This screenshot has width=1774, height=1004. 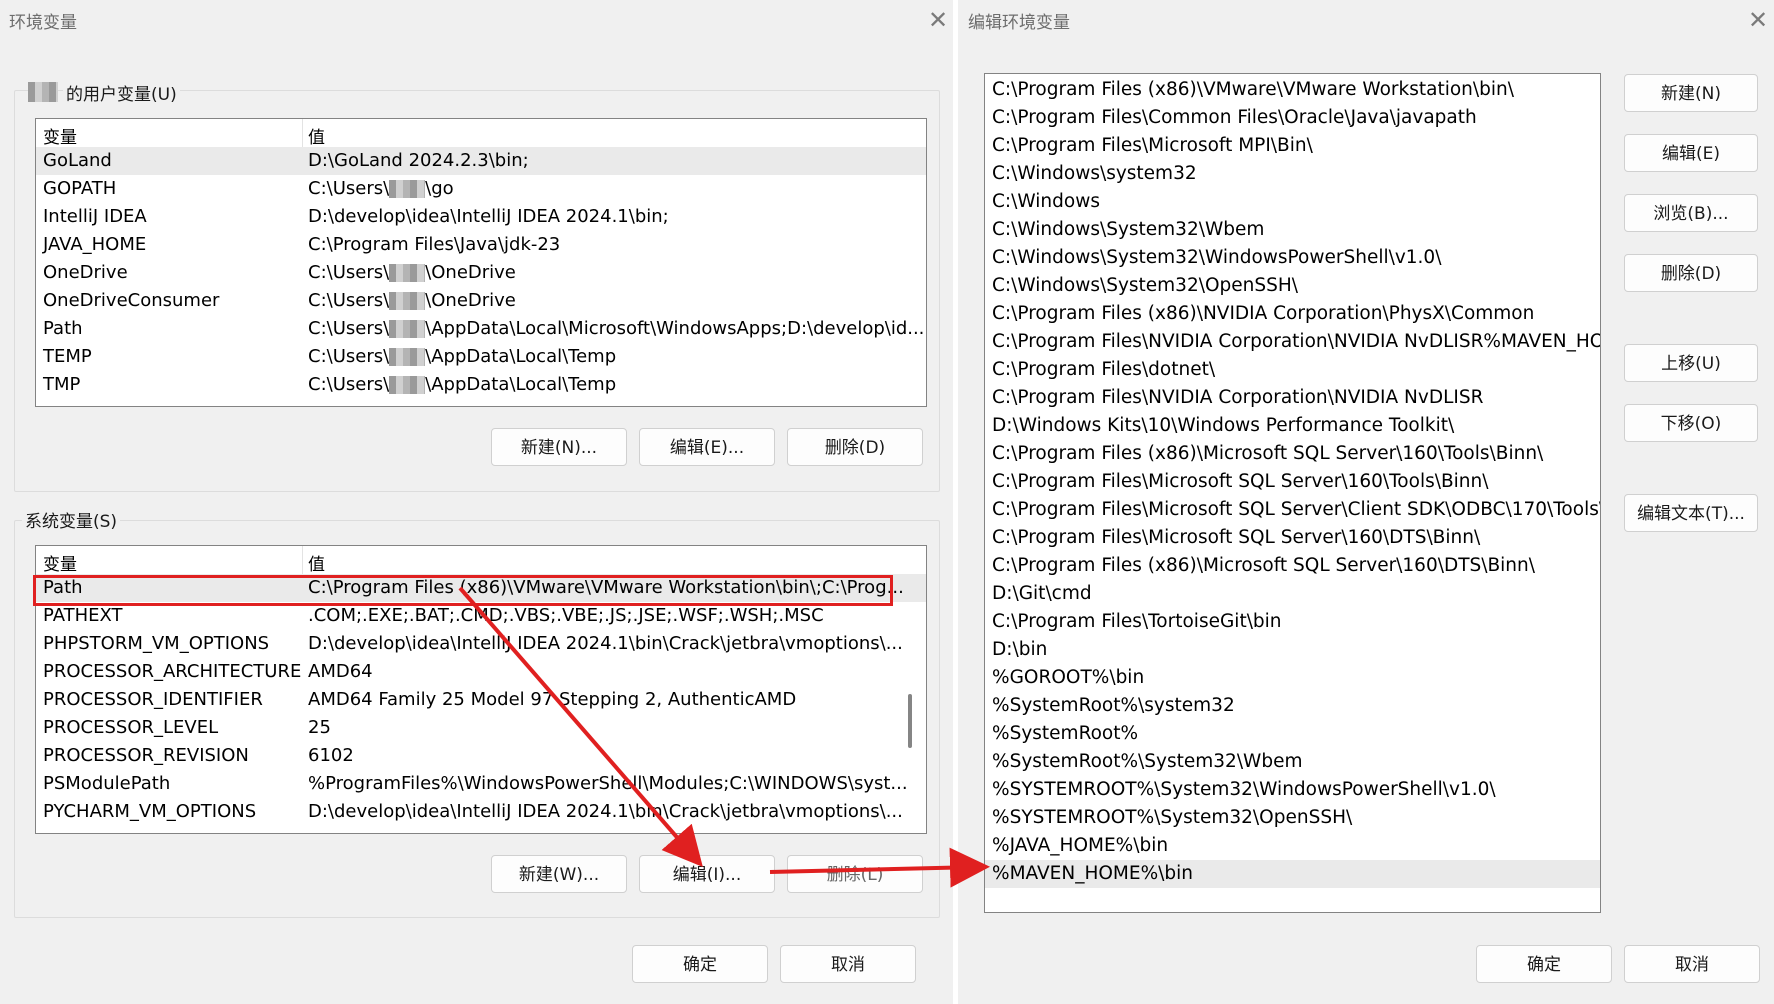 I want to click on table-row: TMP C:\Users\ \AppData\Local\Temp, so click(x=481, y=385).